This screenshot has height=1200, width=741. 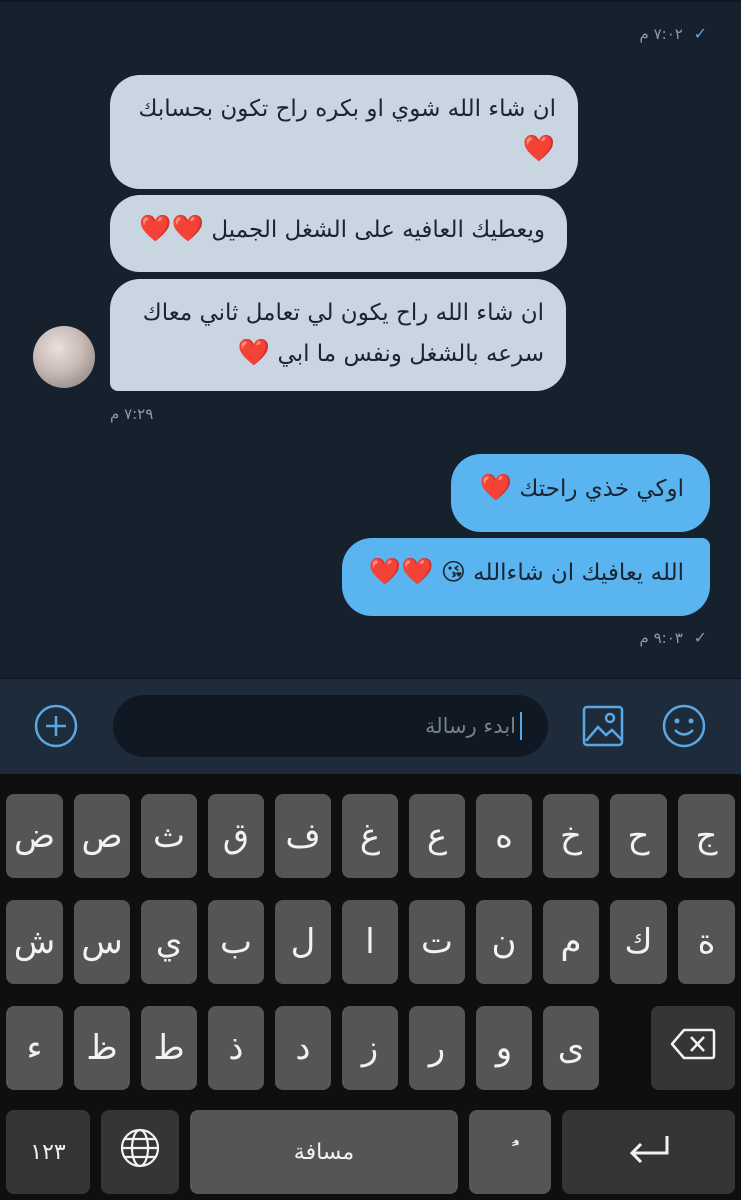 What do you see at coordinates (601, 489) in the screenshot?
I see `message-text: اوكي خذي راحتك` at bounding box center [601, 489].